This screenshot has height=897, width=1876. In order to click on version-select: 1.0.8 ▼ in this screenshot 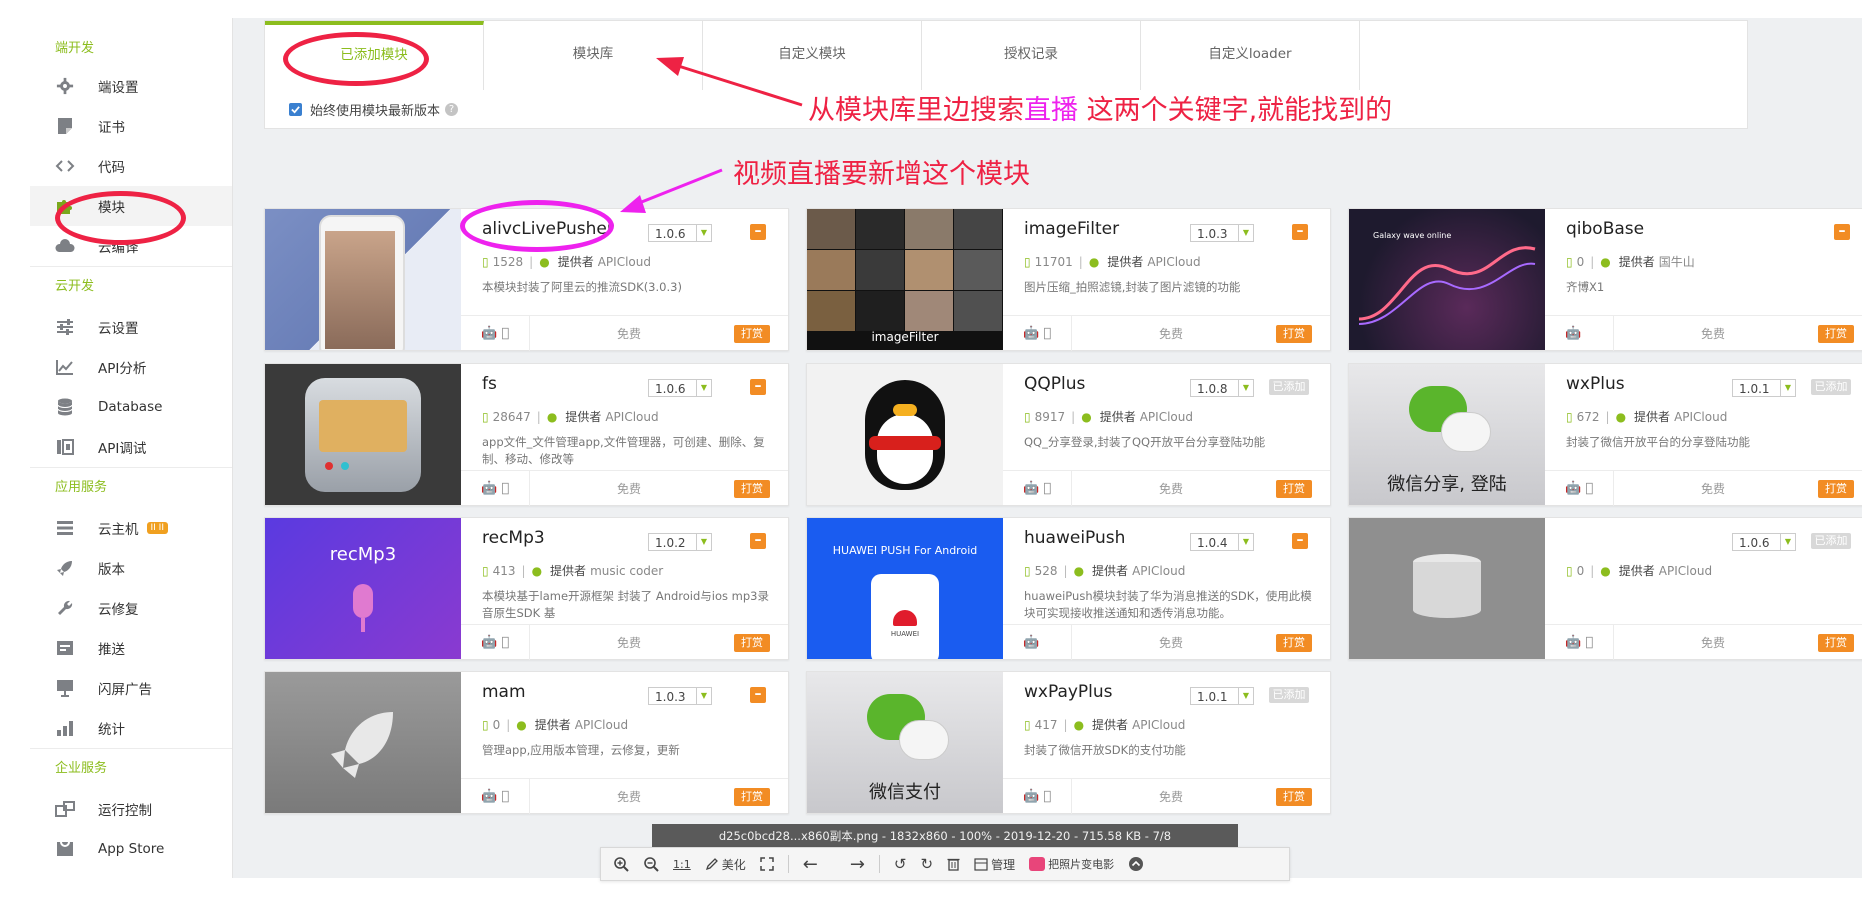, I will do `click(1222, 388)`.